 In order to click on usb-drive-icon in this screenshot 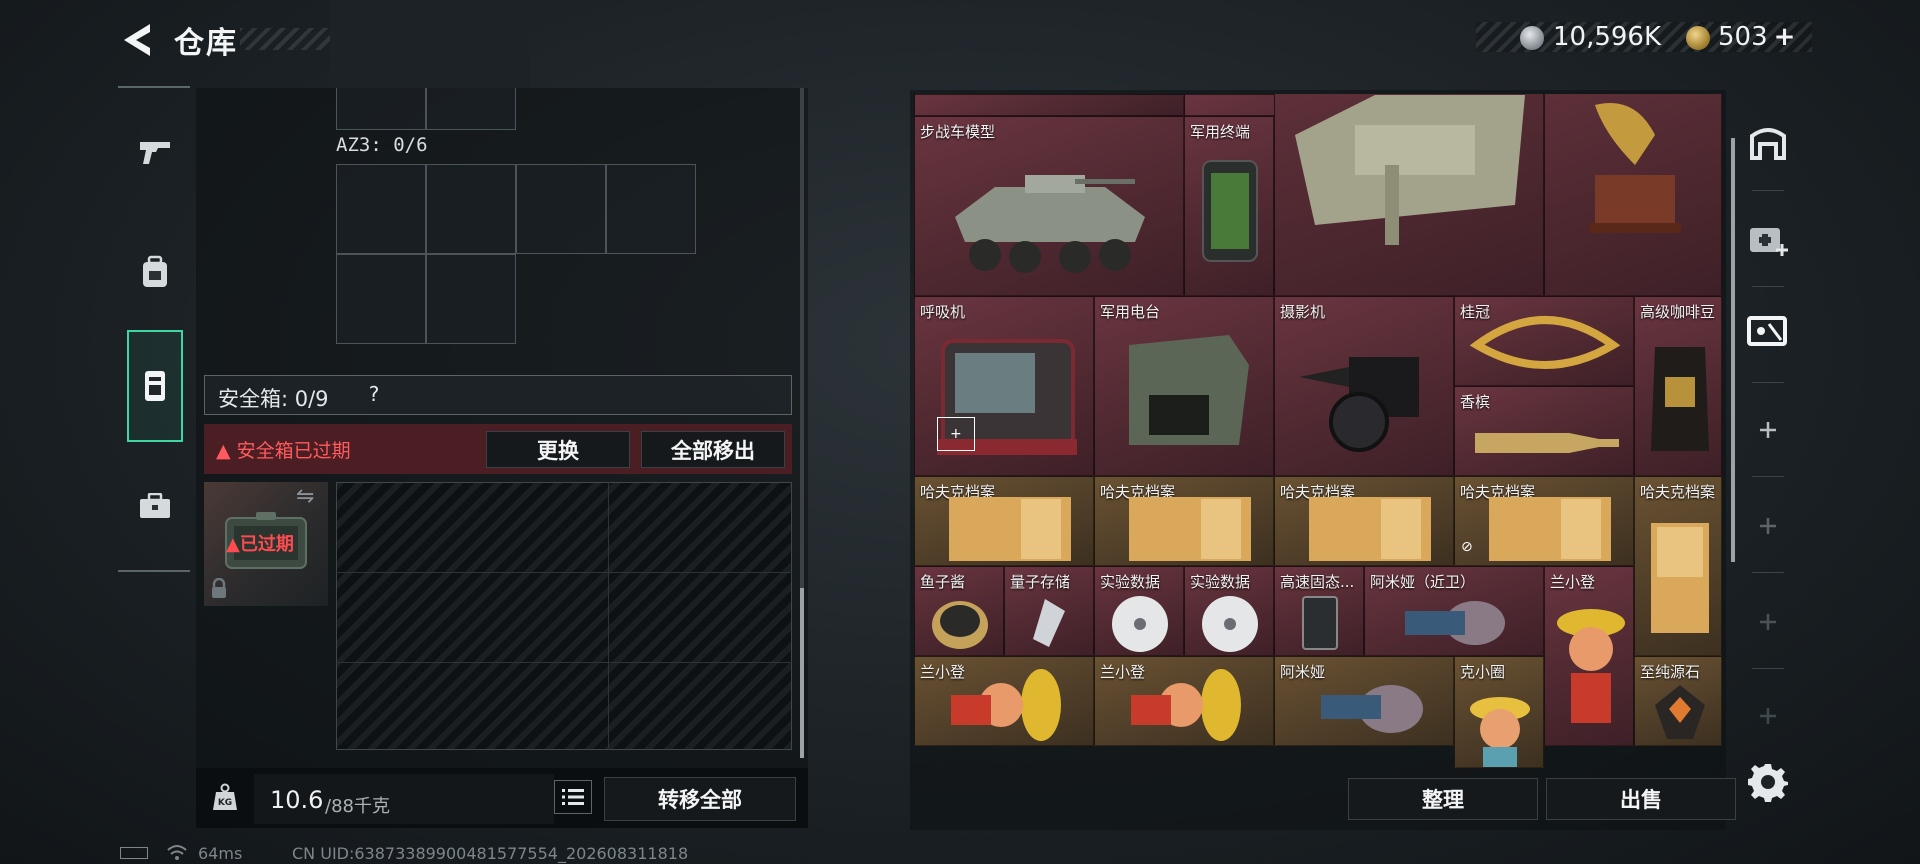, I will do `click(1049, 623)`.